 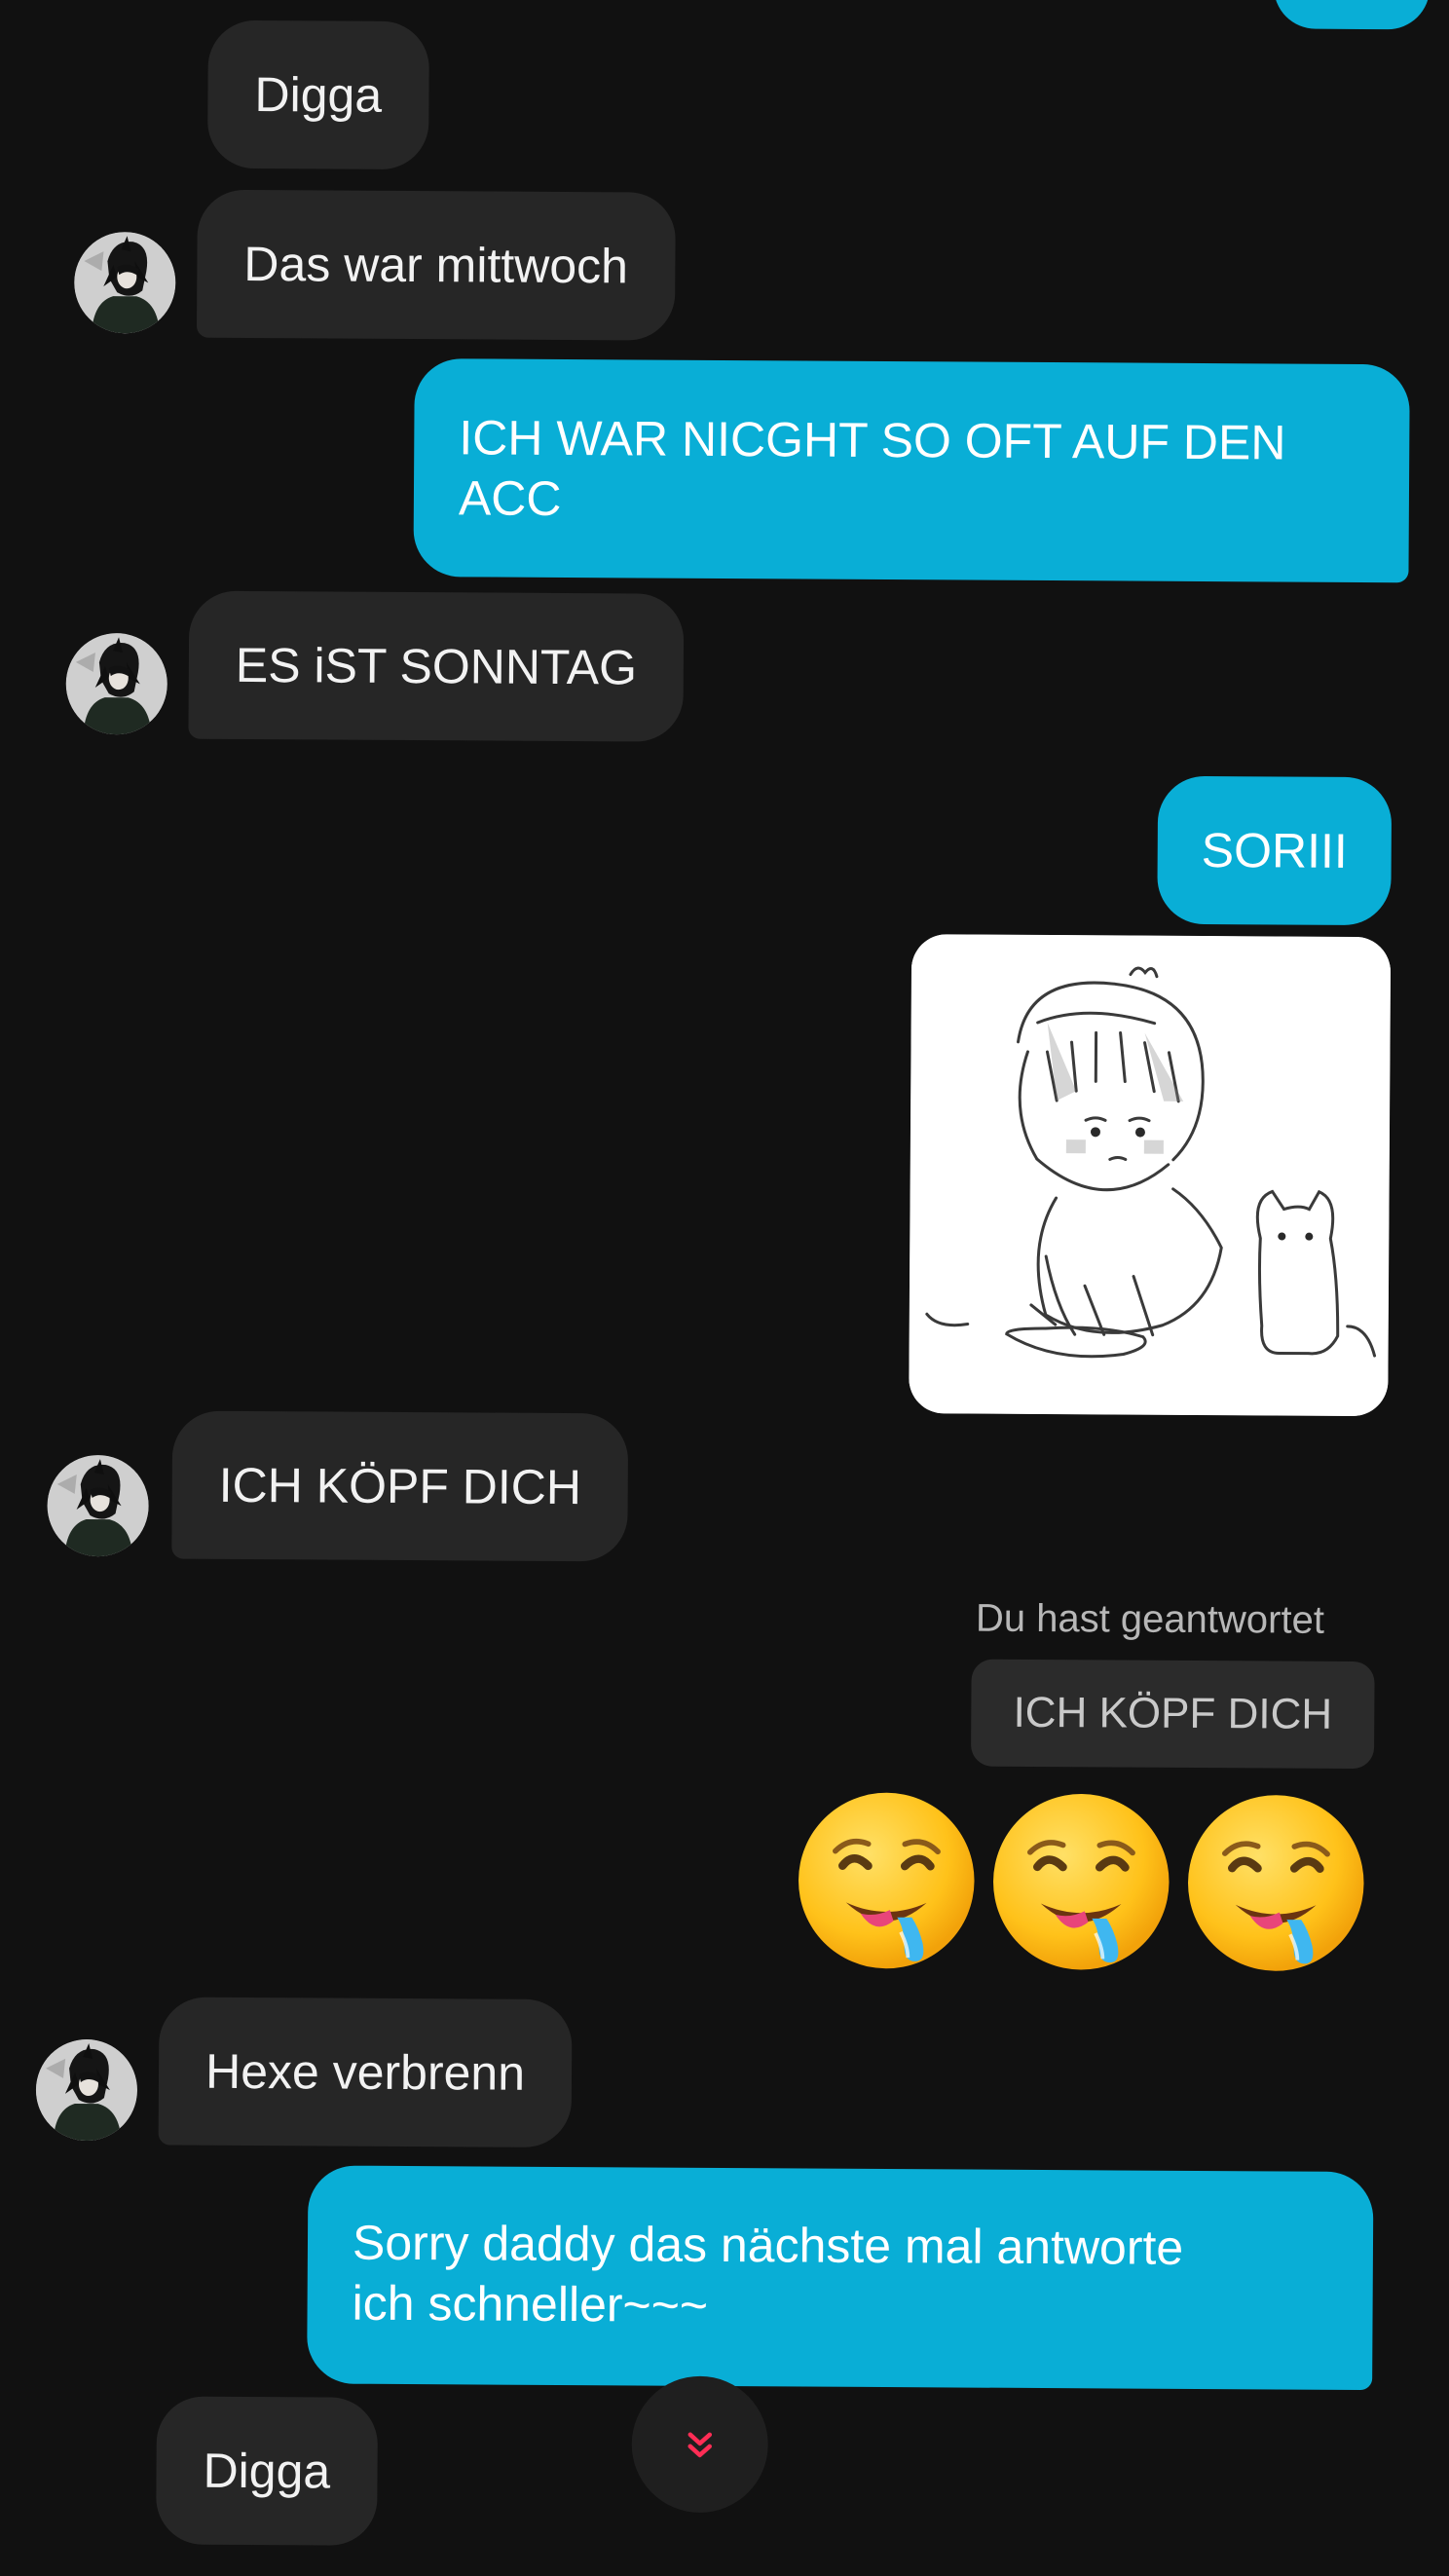 I want to click on outgoing-message: ICH WAR NICGHT SO OFT AUF DEN ACC, so click(x=911, y=470).